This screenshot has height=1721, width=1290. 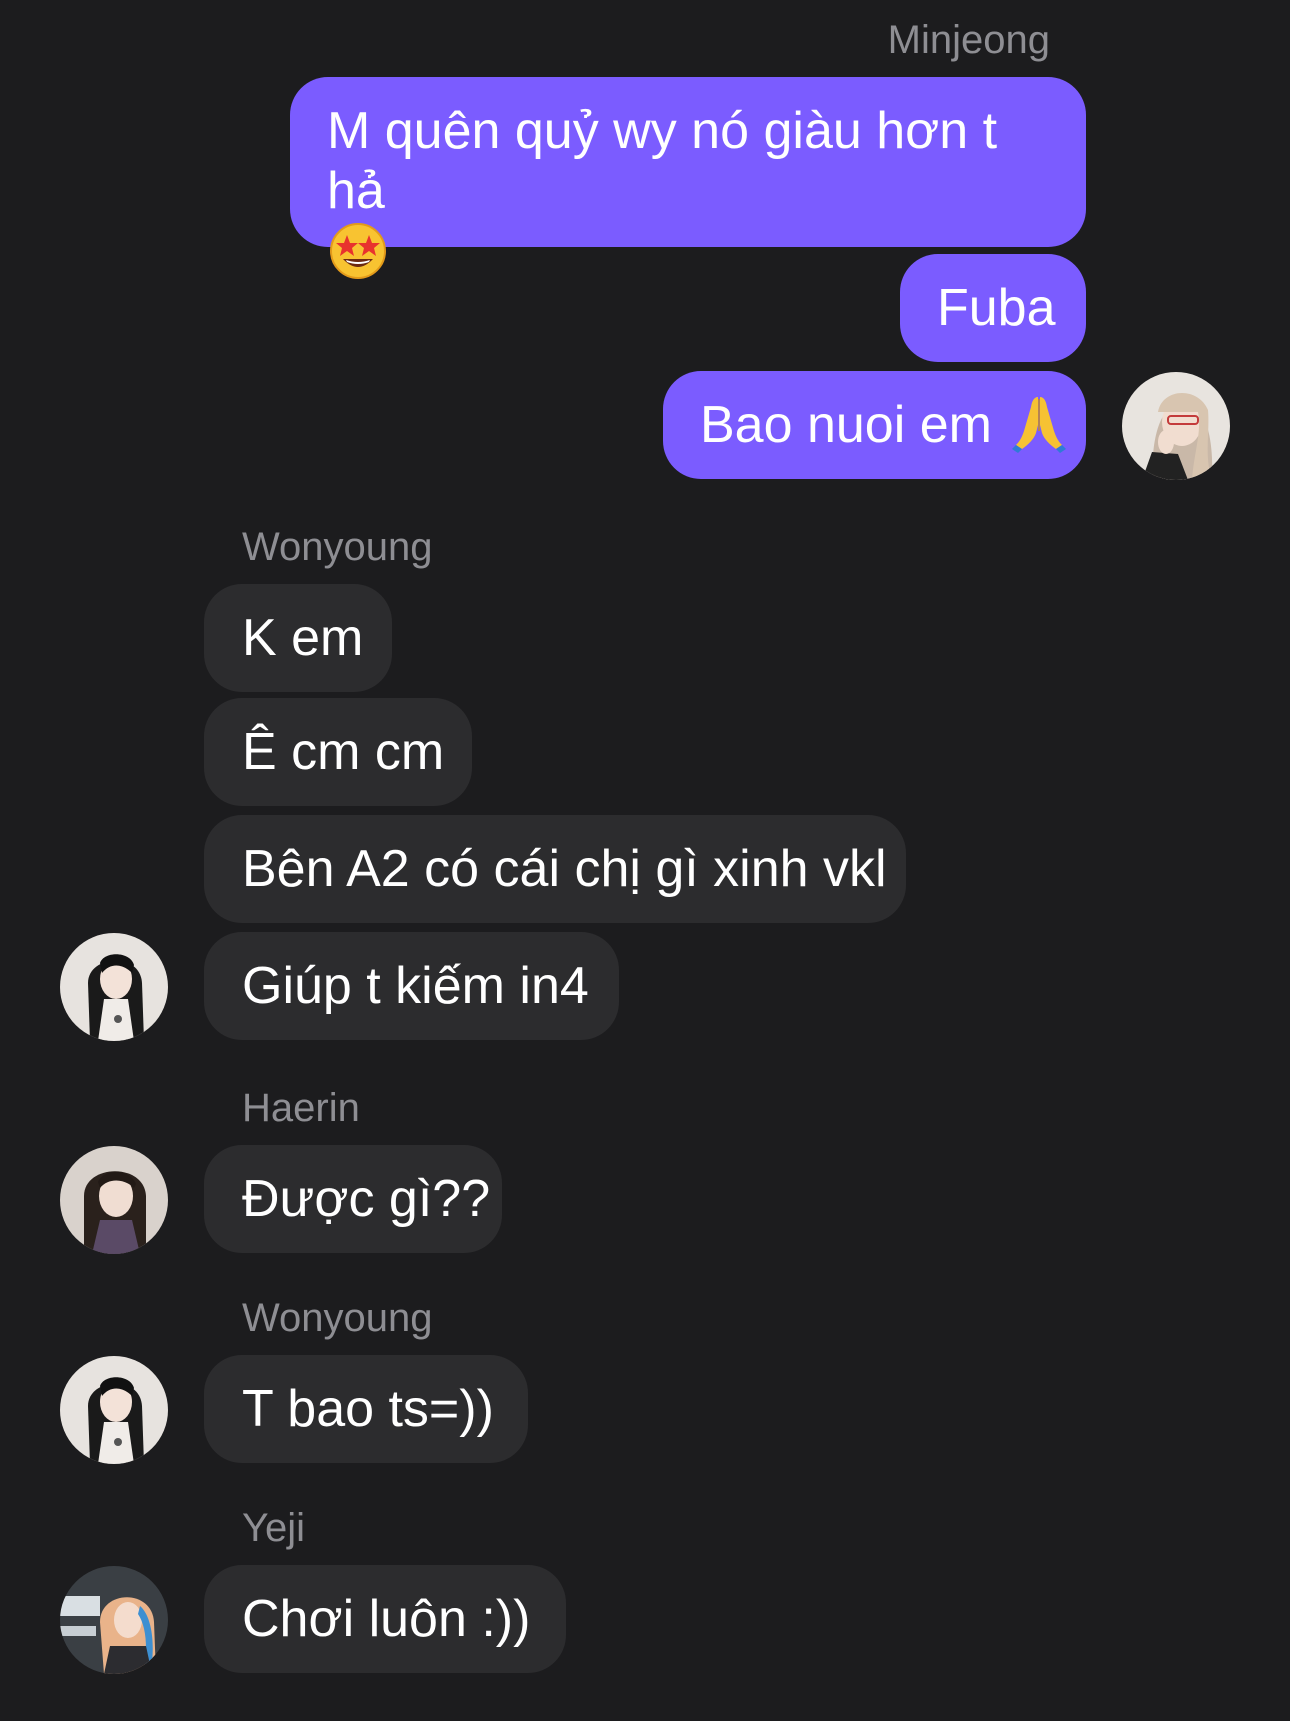 I want to click on minjeong-avatar, so click(x=1176, y=426).